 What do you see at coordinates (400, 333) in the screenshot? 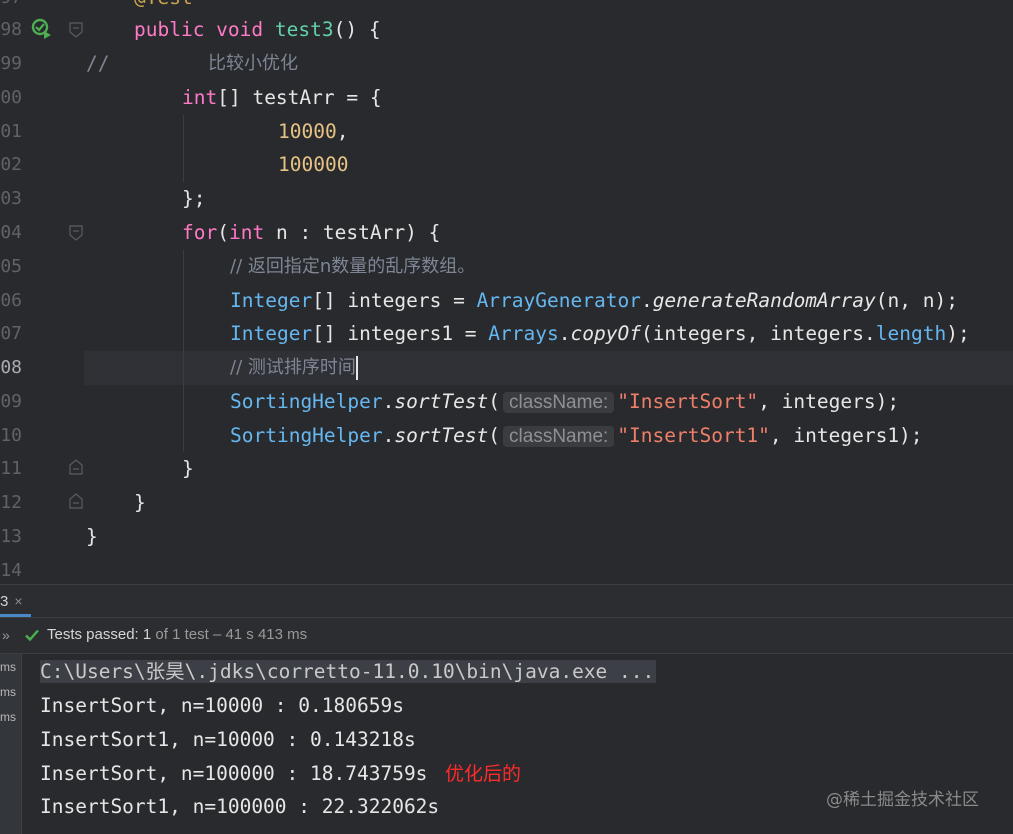
I see `code-text: [] integers1 =` at bounding box center [400, 333].